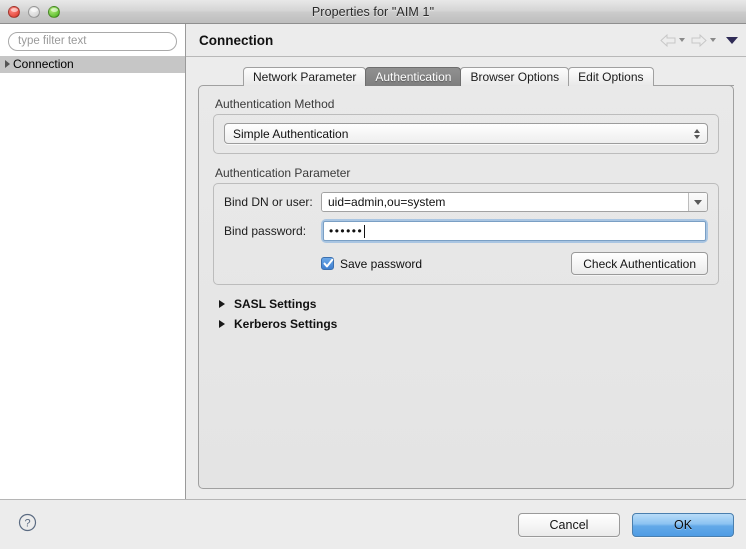 This screenshot has height=549, width=746. I want to click on sasl-settings-expander: SASL Settings, so click(469, 304).